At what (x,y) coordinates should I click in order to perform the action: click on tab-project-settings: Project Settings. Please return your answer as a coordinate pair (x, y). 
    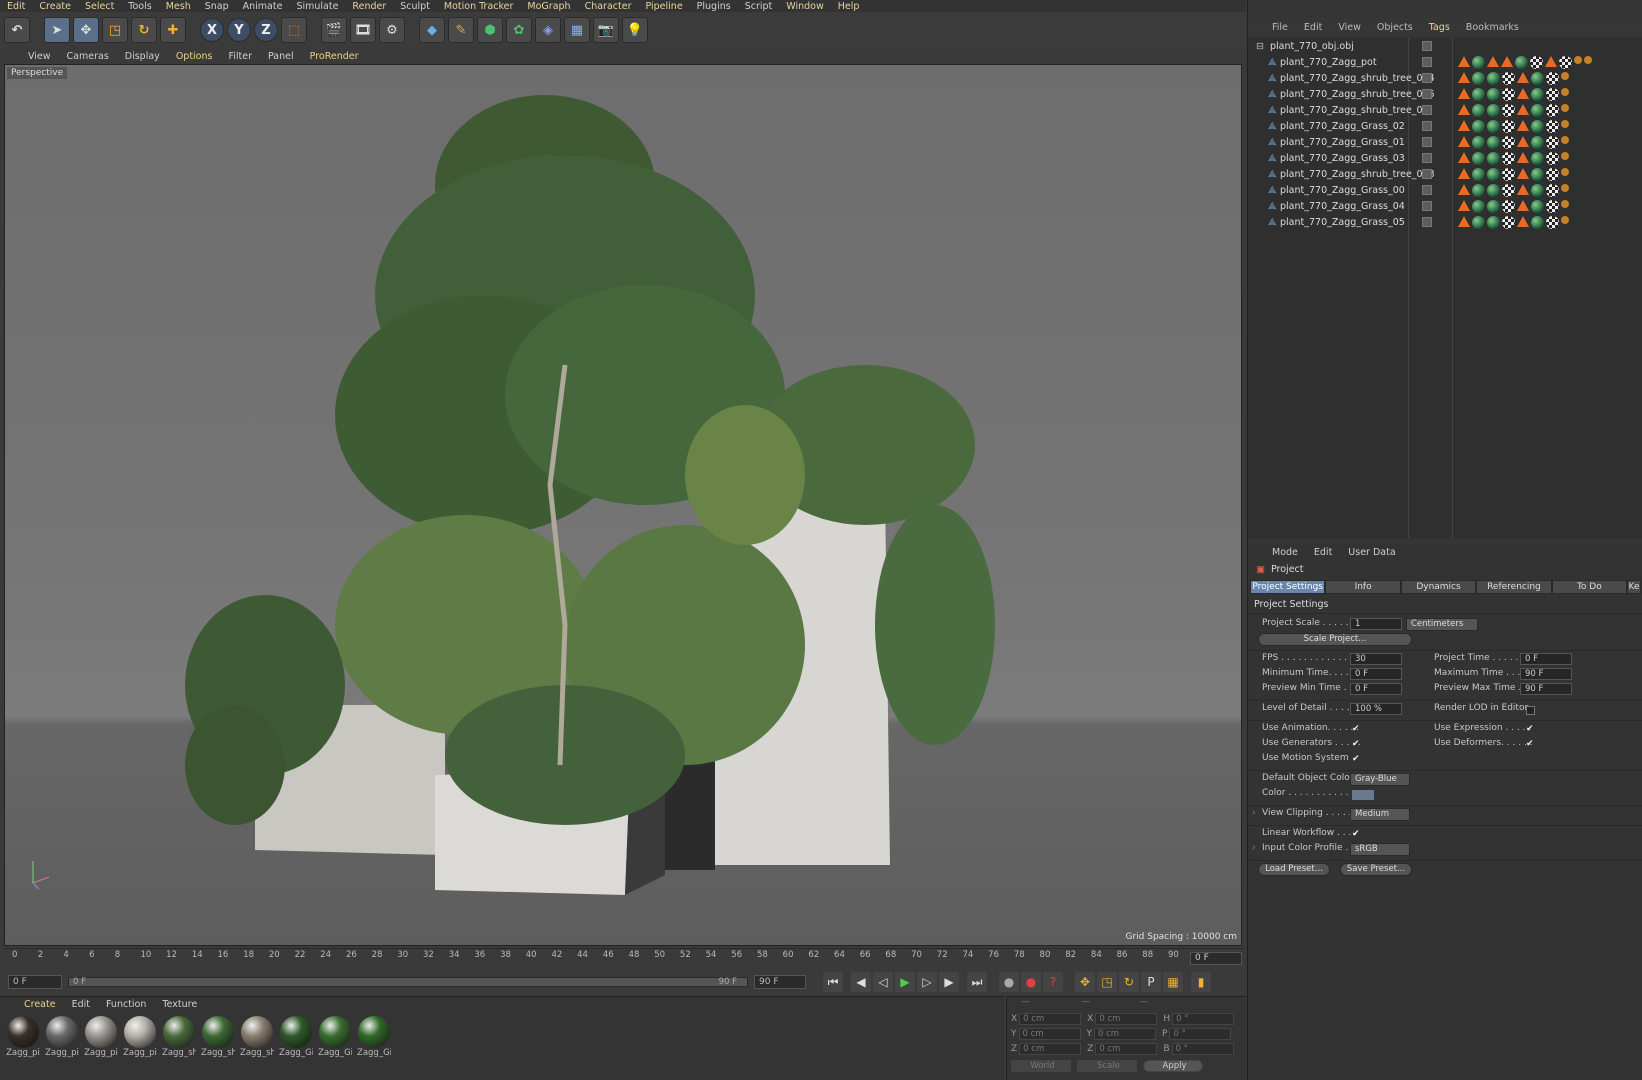
    Looking at the image, I should click on (1288, 587).